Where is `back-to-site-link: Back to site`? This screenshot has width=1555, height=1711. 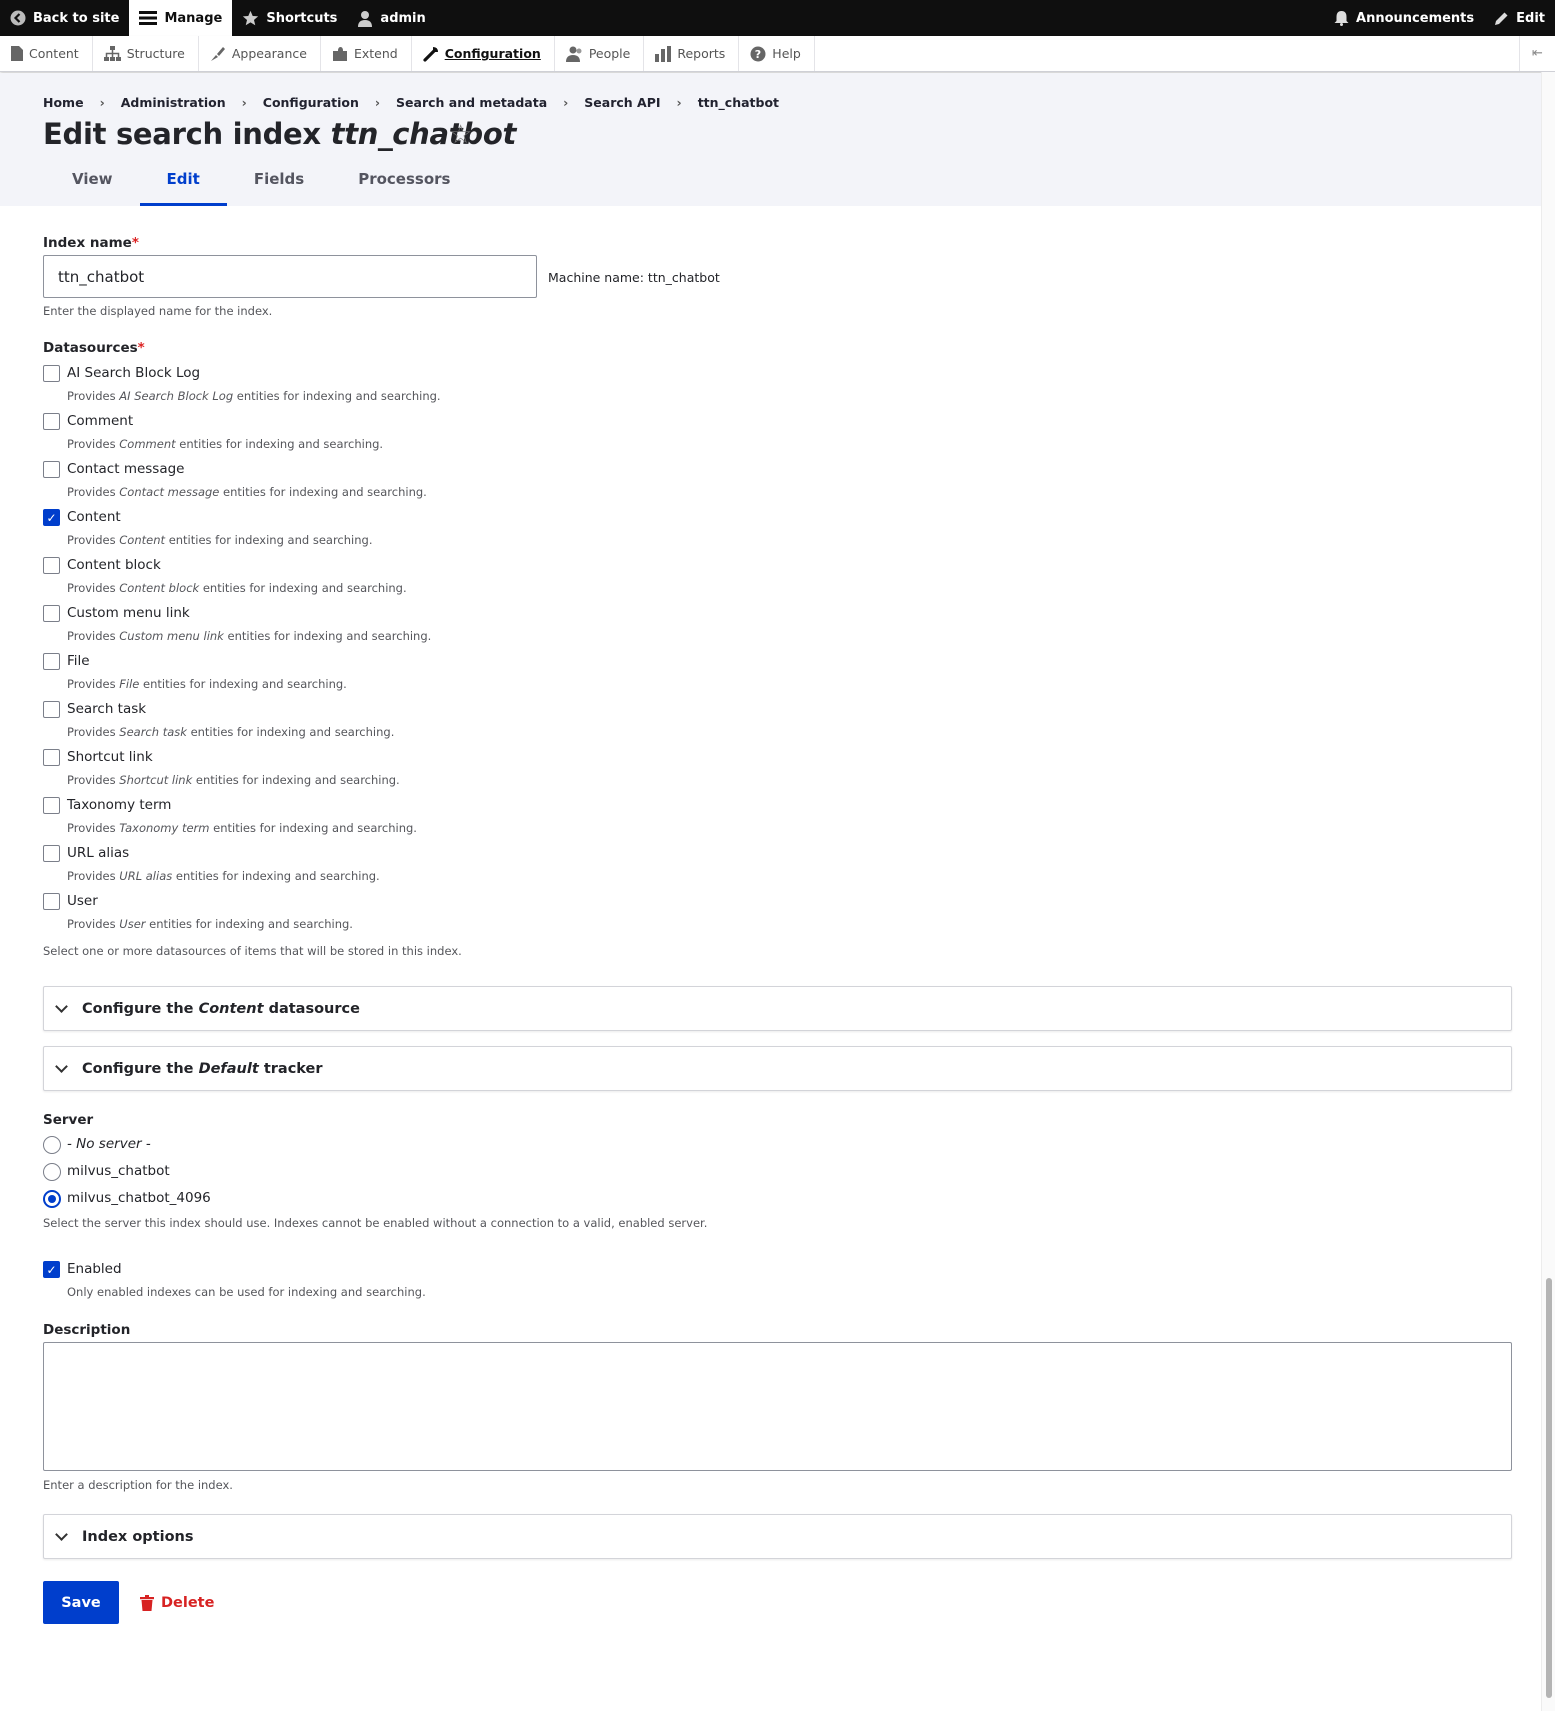
back-to-site-link: Back to site is located at coordinates (64, 18).